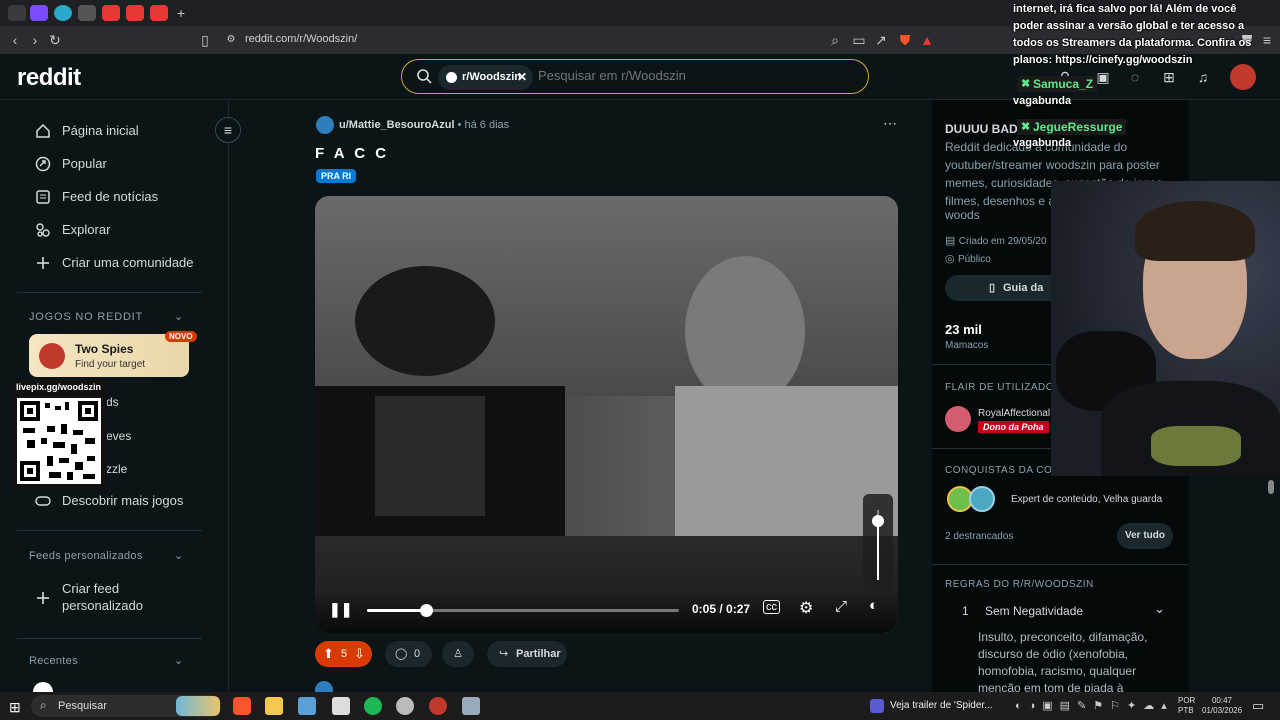 This screenshot has width=1280, height=720. I want to click on chat-username: ✖ Samuca_Z, so click(1057, 84).